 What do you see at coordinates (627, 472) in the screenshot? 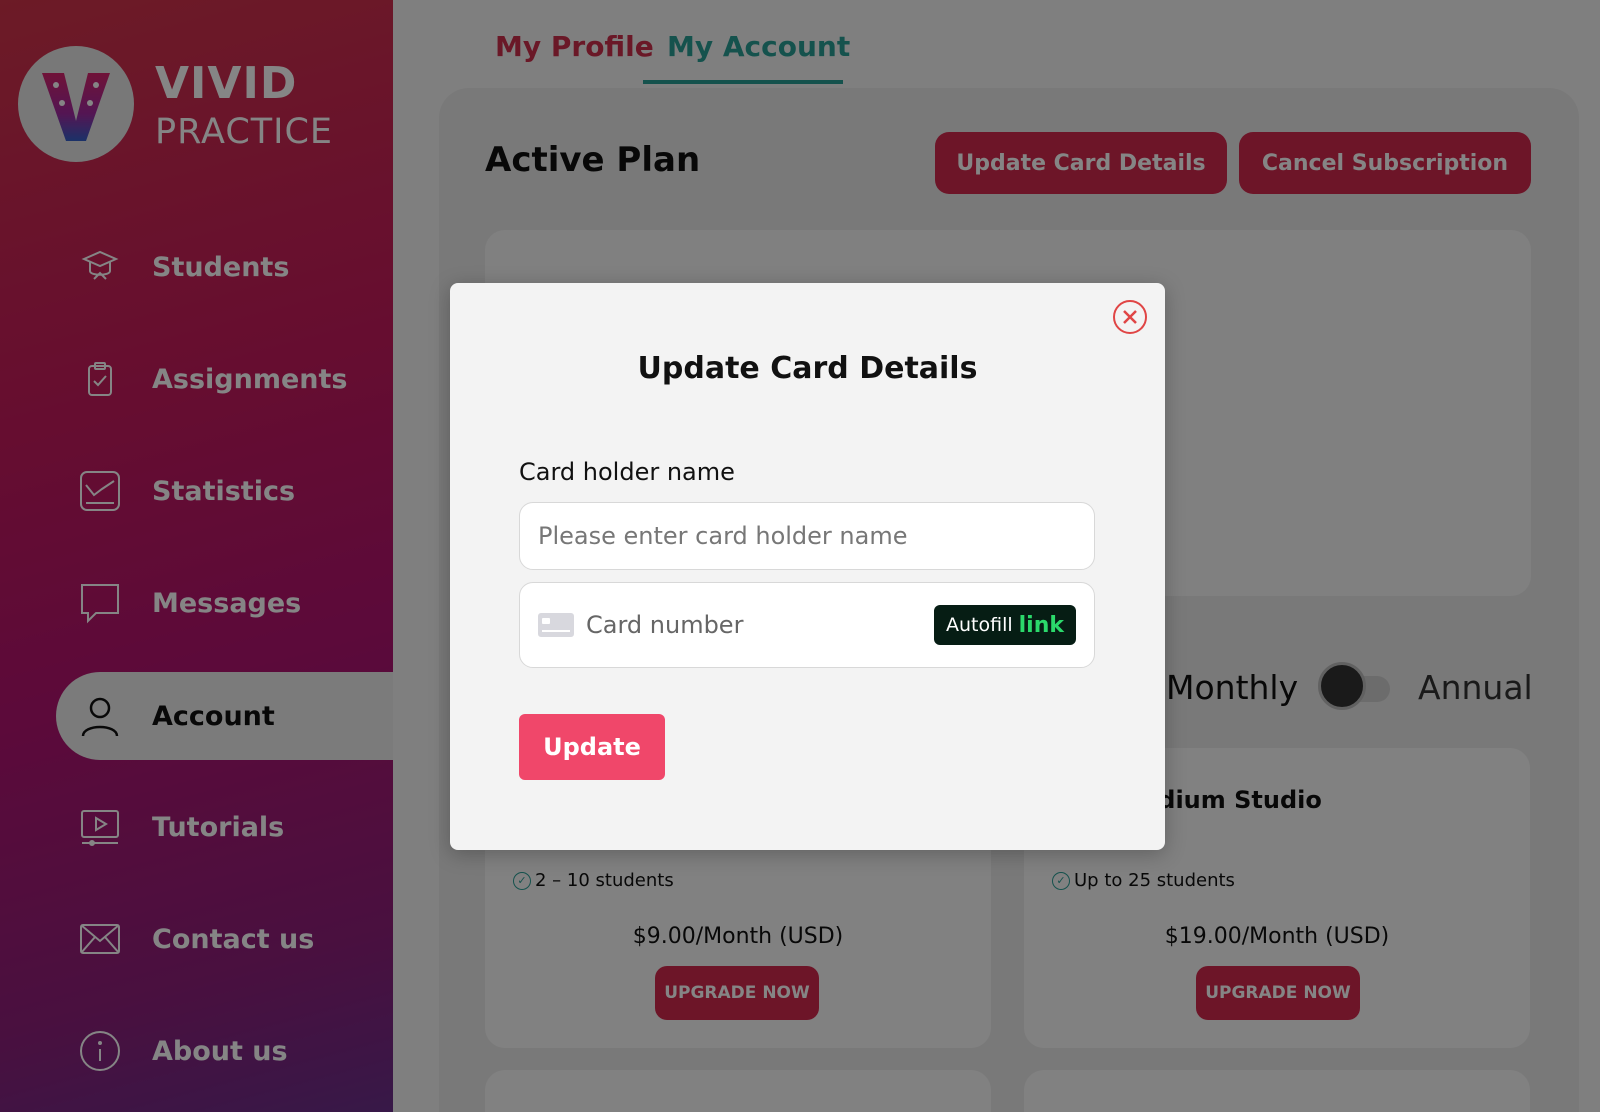
I see `card-holder-name-label: Card holder name` at bounding box center [627, 472].